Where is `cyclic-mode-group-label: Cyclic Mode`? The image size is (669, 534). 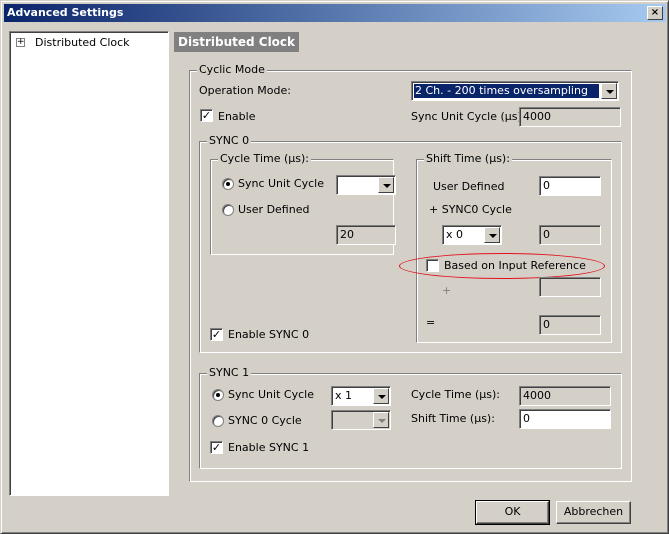
cyclic-mode-group-label: Cyclic Mode is located at coordinates (232, 69).